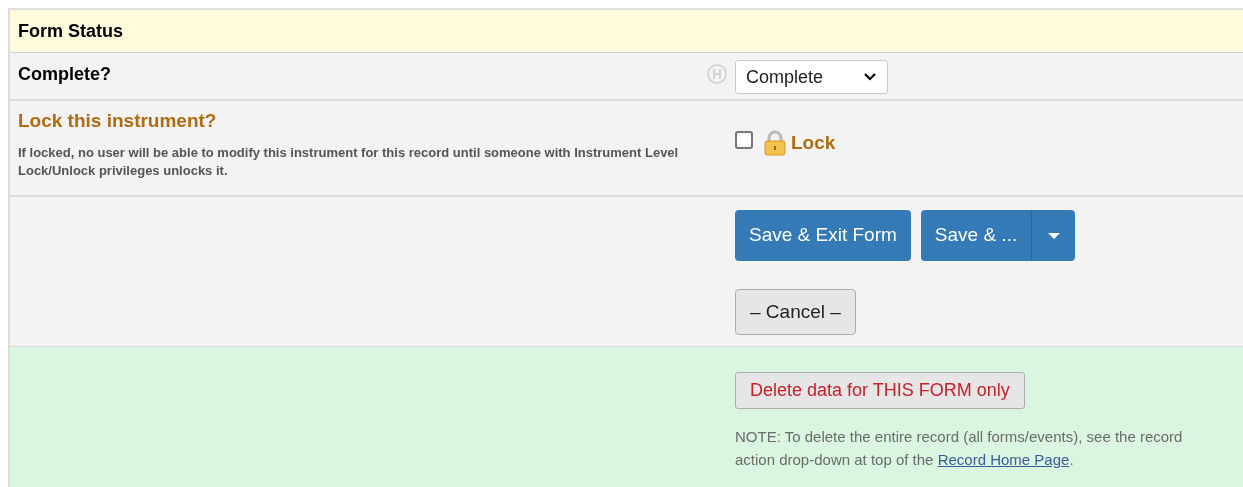 The width and height of the screenshot is (1243, 487). I want to click on field-label: Complete?, so click(64, 74).